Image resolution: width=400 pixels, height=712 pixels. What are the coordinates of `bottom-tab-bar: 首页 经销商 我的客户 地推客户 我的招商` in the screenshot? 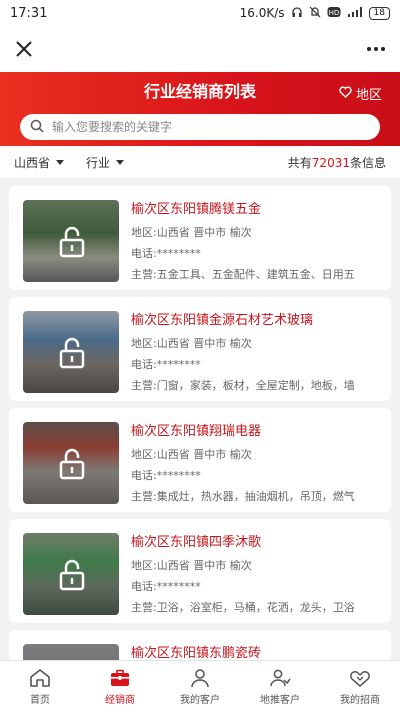 It's located at (200, 686).